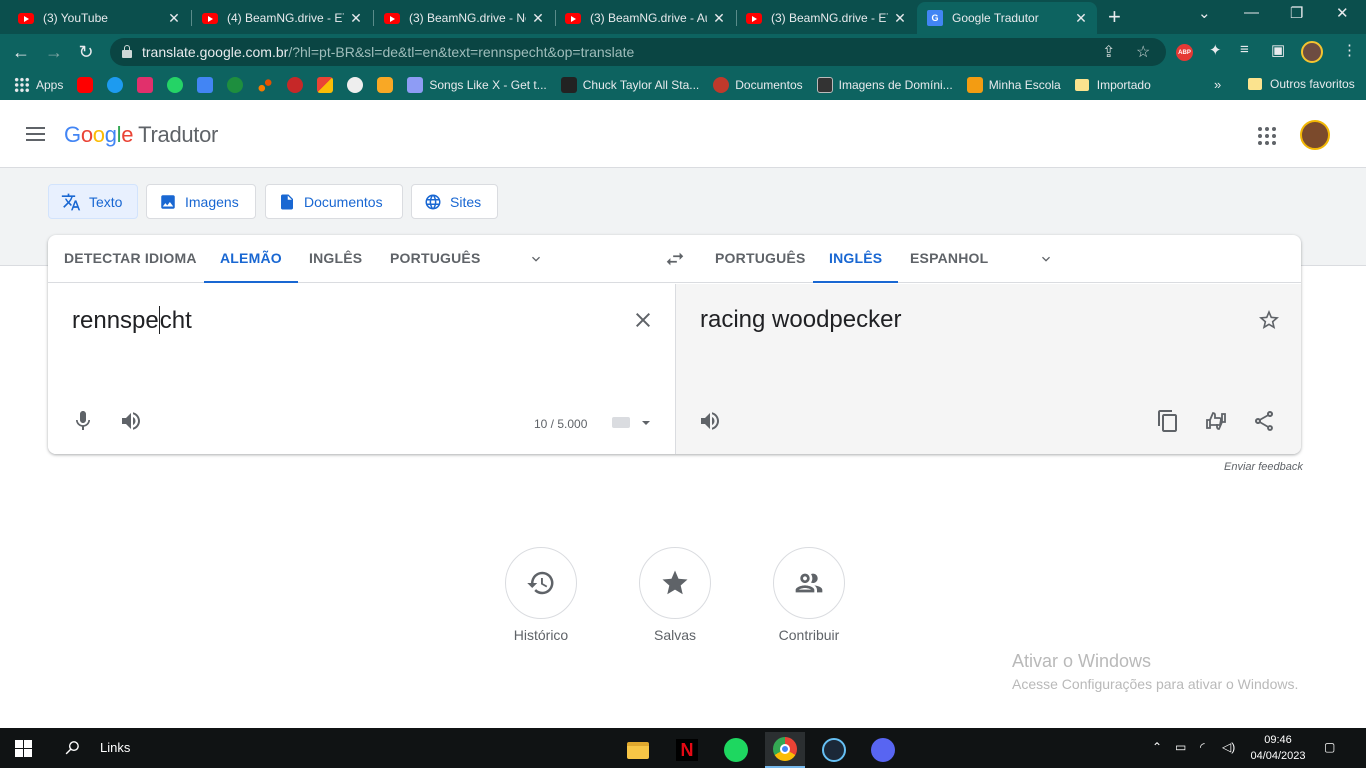 The image size is (1366, 768). What do you see at coordinates (251, 259) in the screenshot?
I see `source-lang-alemao: ALEMÃO` at bounding box center [251, 259].